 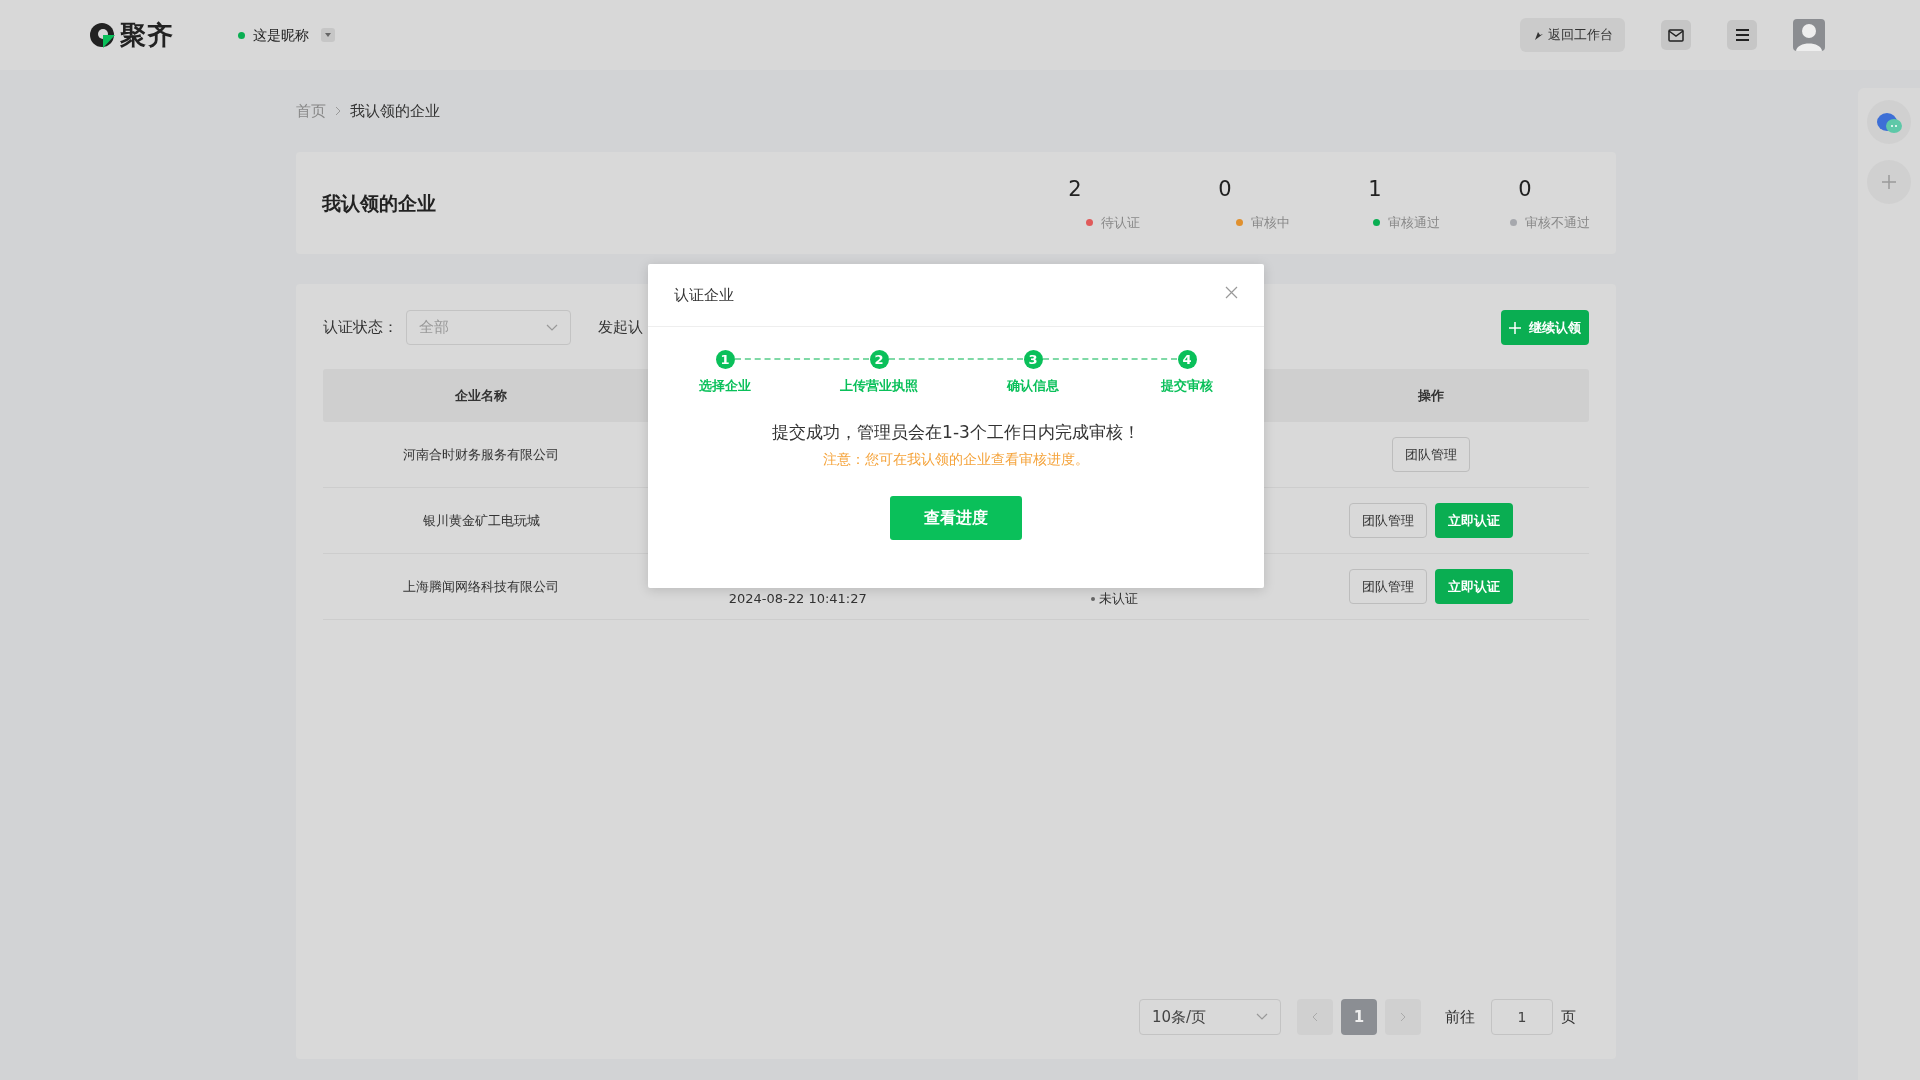 What do you see at coordinates (1118, 598) in the screenshot?
I see `status-text: 未认证` at bounding box center [1118, 598].